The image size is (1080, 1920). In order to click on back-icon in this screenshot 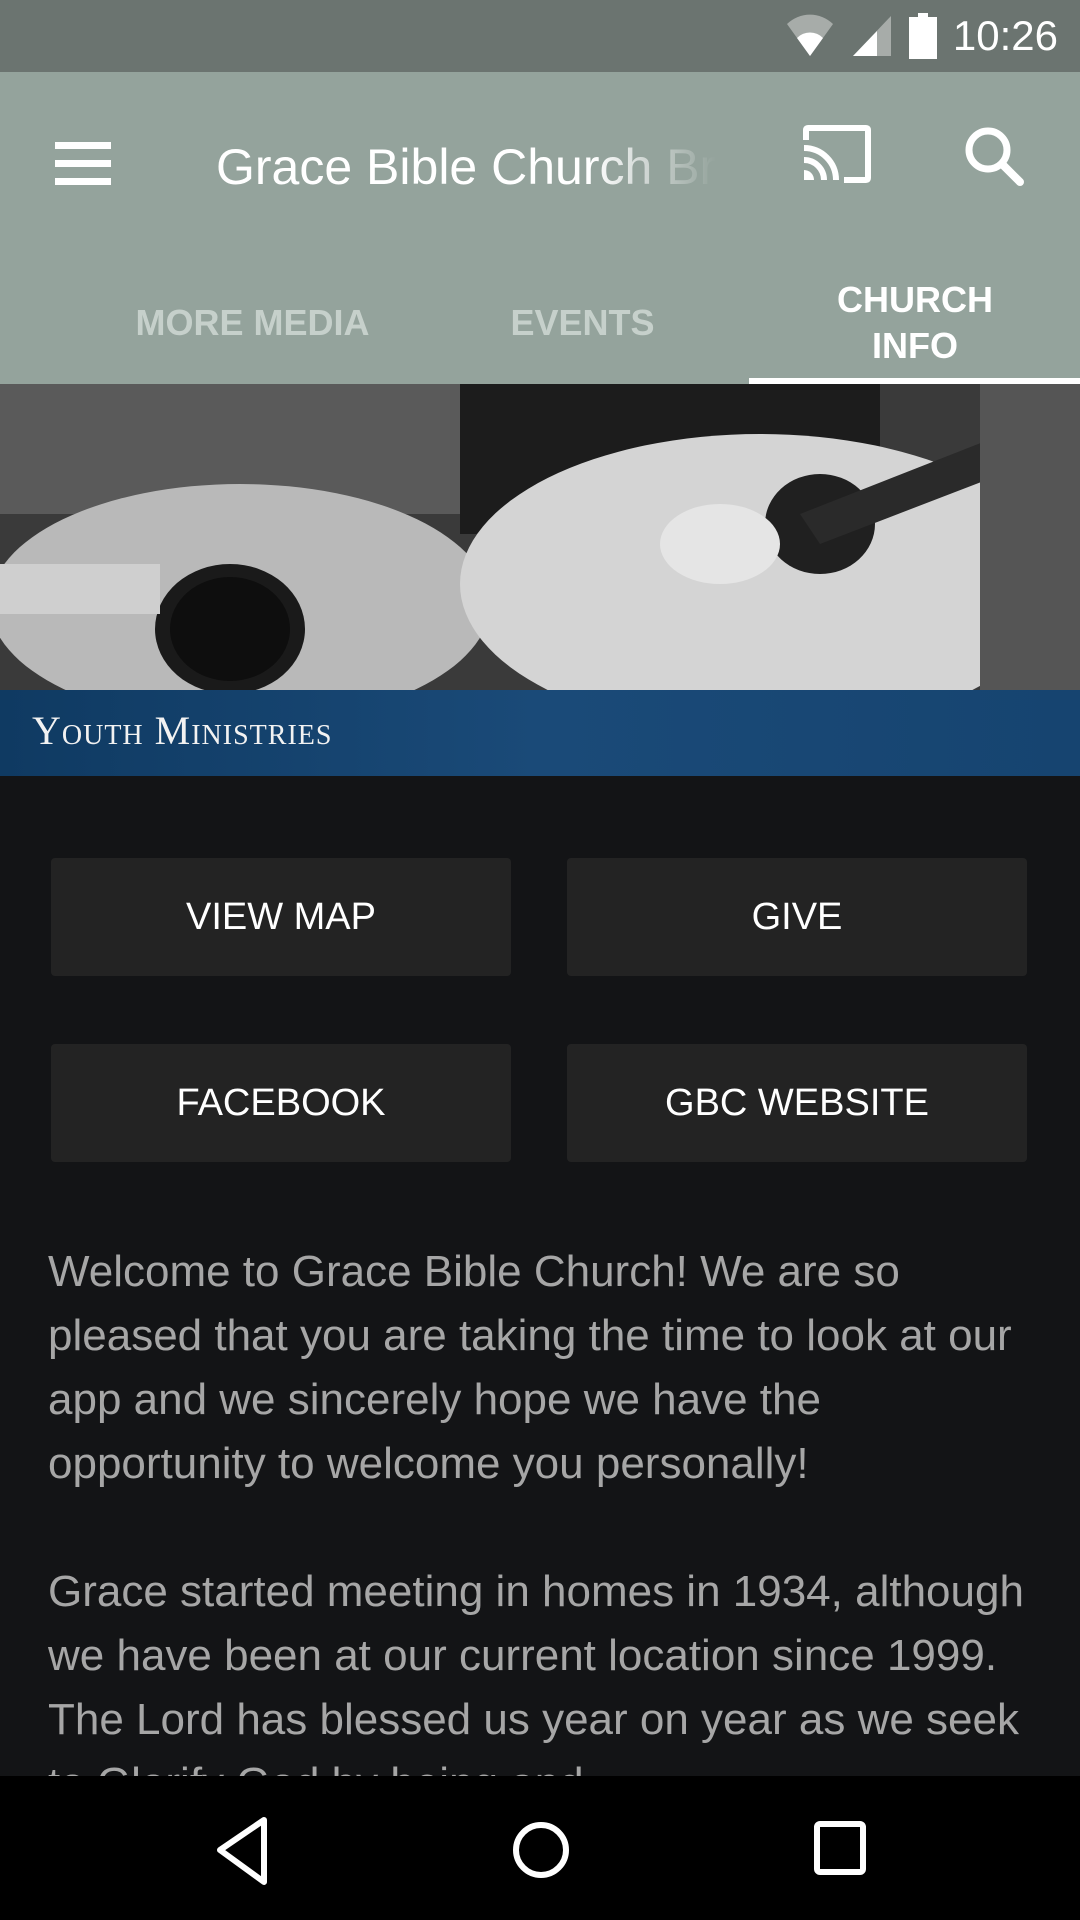, I will do `click(241, 1852)`.